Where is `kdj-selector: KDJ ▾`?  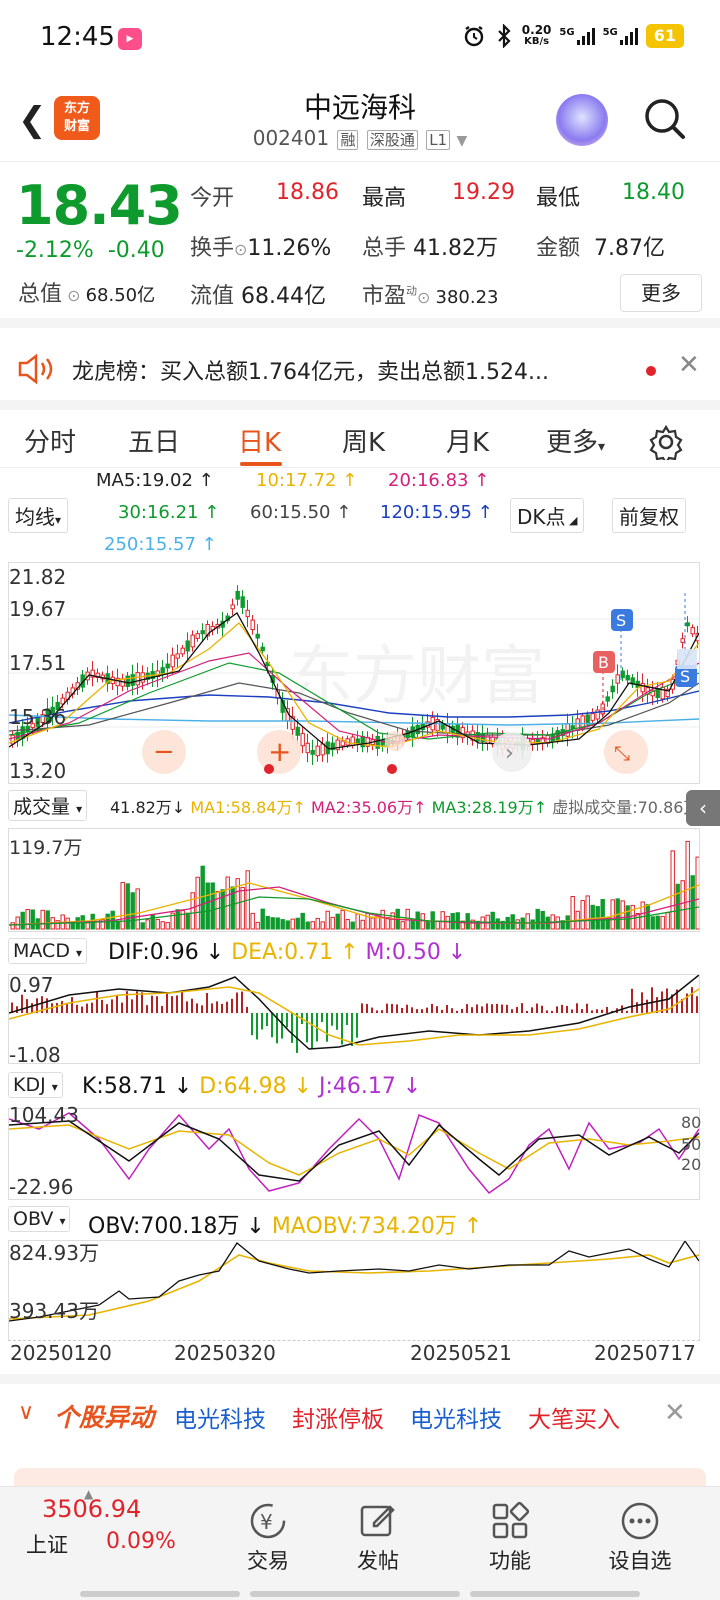 kdj-selector: KDJ ▾ is located at coordinates (35, 1085).